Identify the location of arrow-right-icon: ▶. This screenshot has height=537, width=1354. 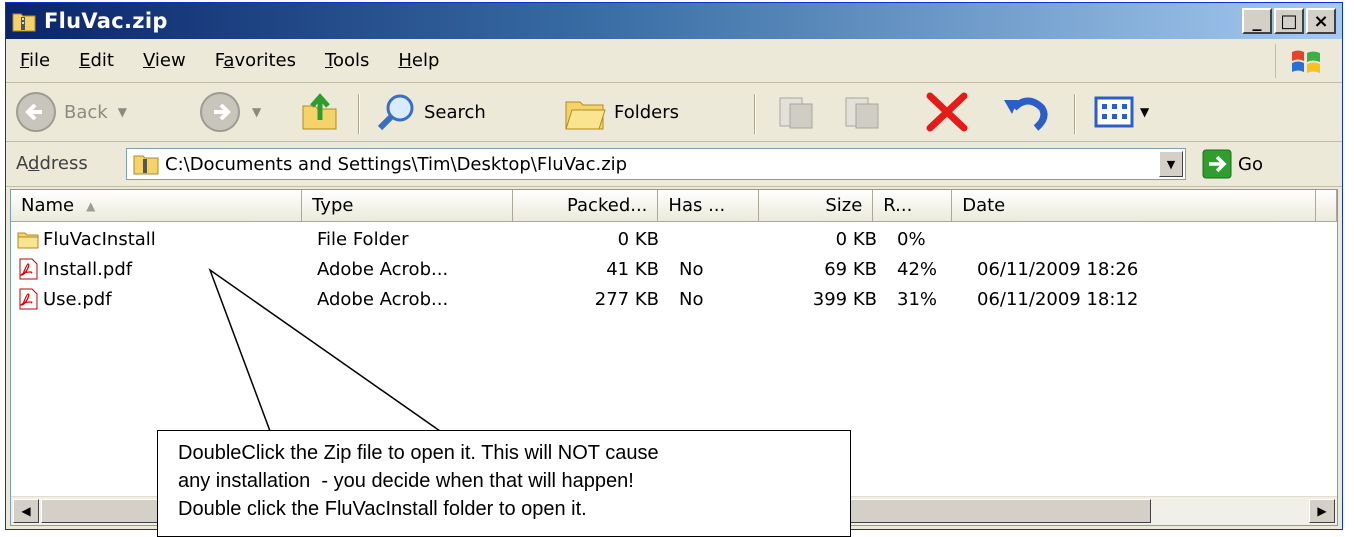
(1322, 511).